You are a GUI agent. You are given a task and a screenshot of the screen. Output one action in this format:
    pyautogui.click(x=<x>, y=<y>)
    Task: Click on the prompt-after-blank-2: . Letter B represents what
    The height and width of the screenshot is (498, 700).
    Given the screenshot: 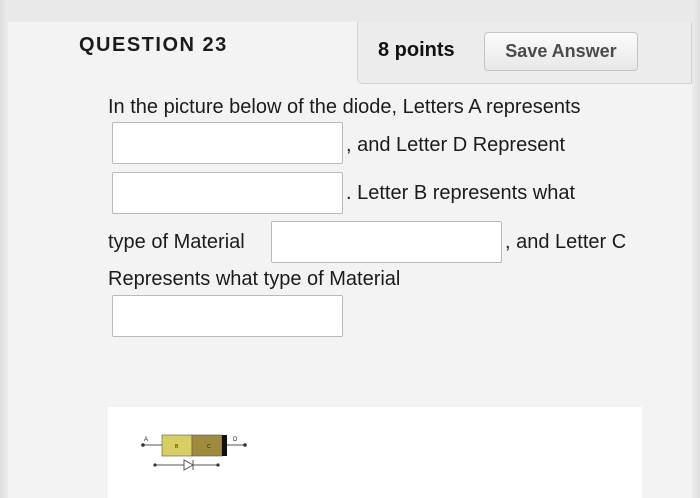 What is the action you would take?
    pyautogui.click(x=461, y=193)
    